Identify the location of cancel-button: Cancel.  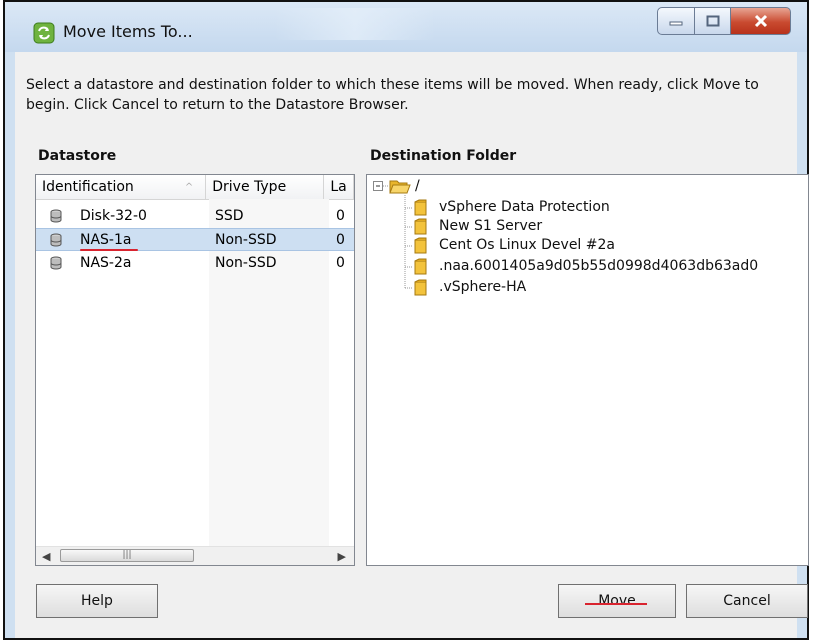
(747, 601).